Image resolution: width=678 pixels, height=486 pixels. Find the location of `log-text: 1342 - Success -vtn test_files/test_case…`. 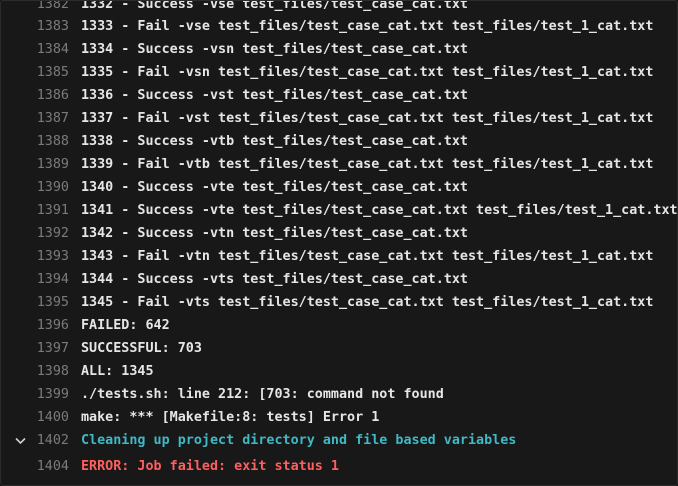

log-text: 1342 - Success -vtn test_files/test_case… is located at coordinates (274, 233).